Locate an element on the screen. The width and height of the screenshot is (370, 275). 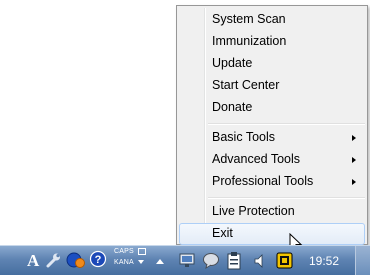
tools-icon is located at coordinates (53, 260).